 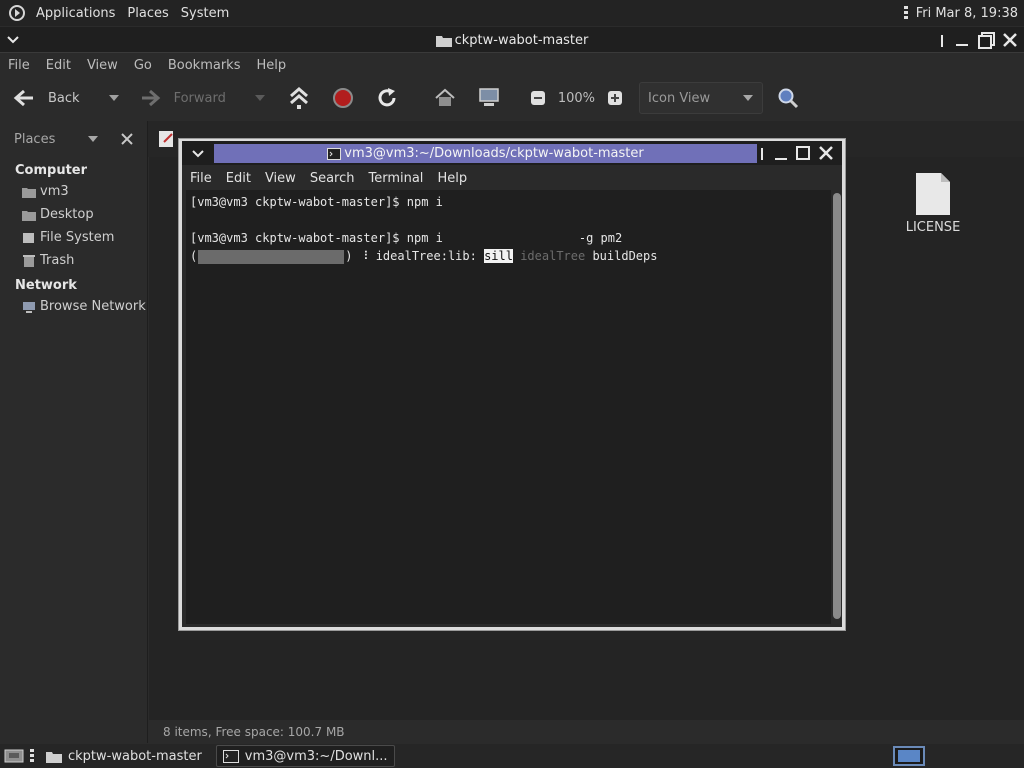 What do you see at coordinates (73, 191) in the screenshot?
I see `sidebar-item-vm3: vm3` at bounding box center [73, 191].